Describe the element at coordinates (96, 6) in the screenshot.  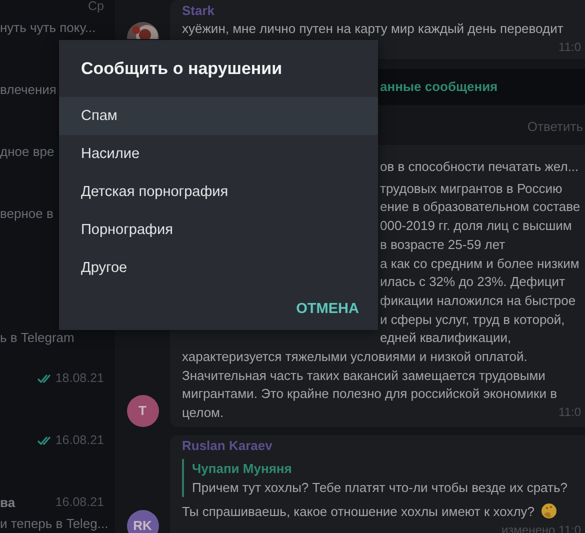
I see `chat-date: Ср` at that location.